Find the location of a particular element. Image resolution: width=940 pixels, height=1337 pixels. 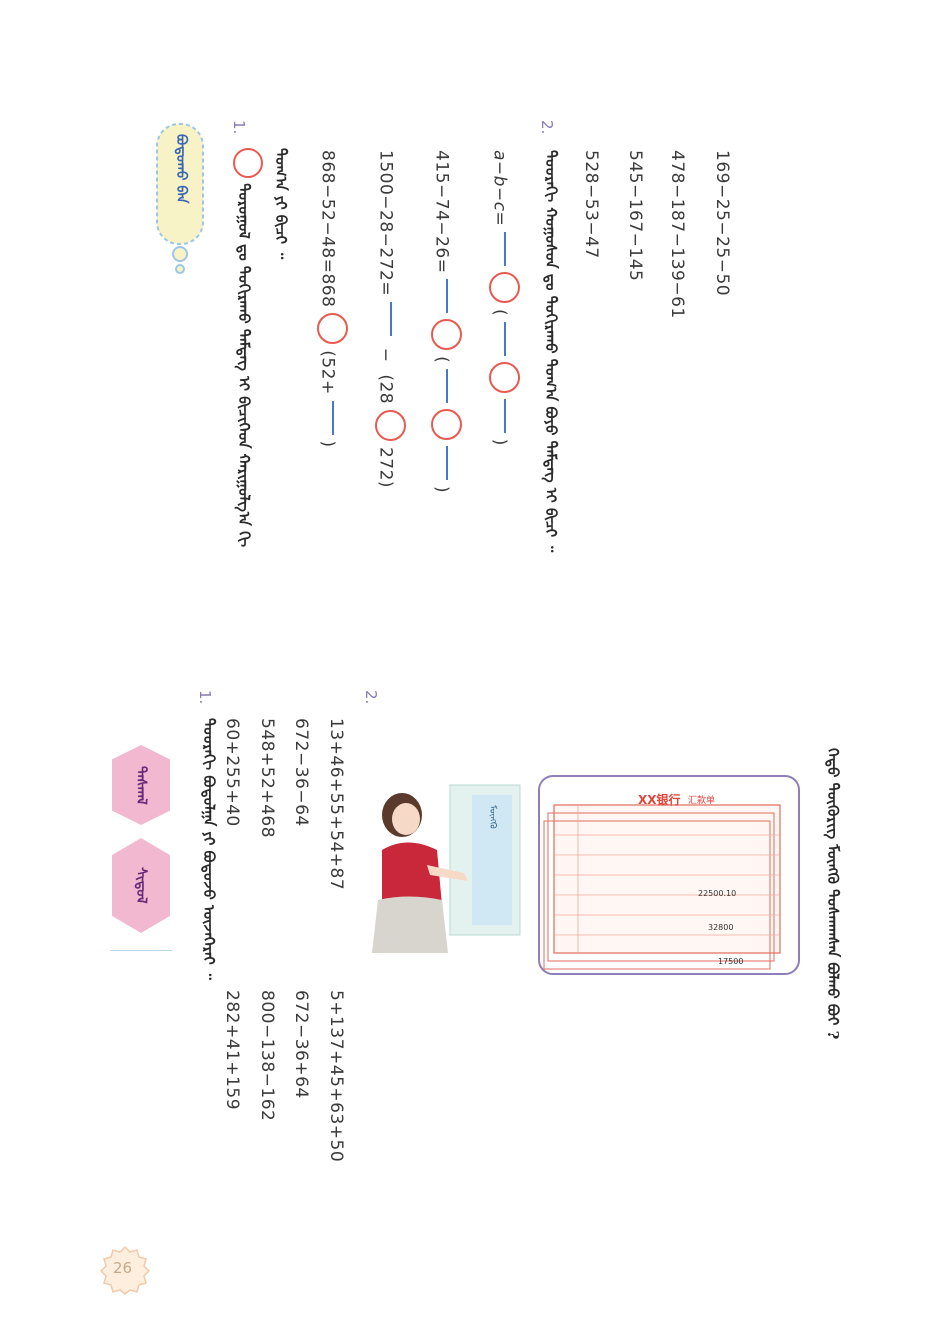

exercise-2-left-3: 548+52+468 is located at coordinates (267, 778).